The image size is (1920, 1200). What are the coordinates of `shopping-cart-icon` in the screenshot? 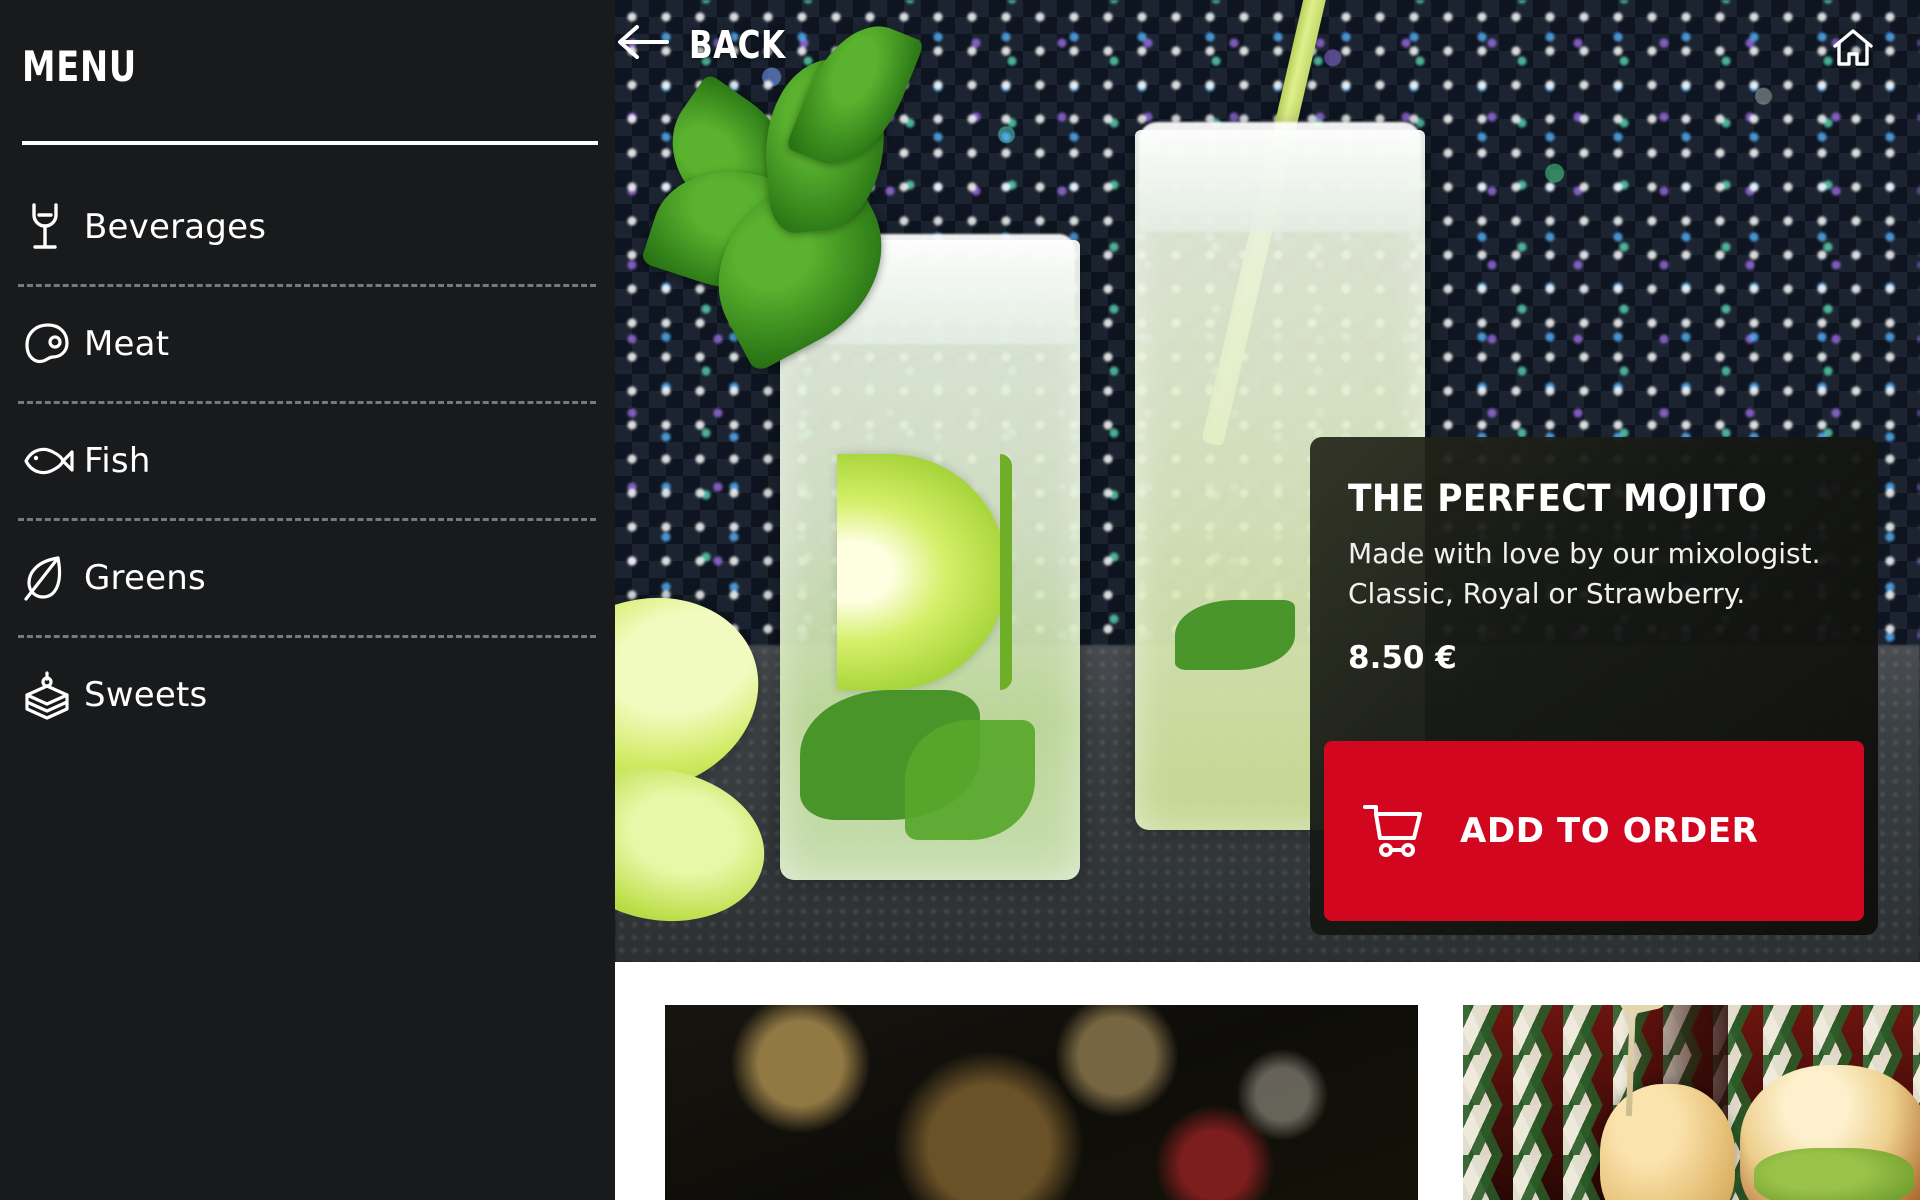 It's located at (1394, 831).